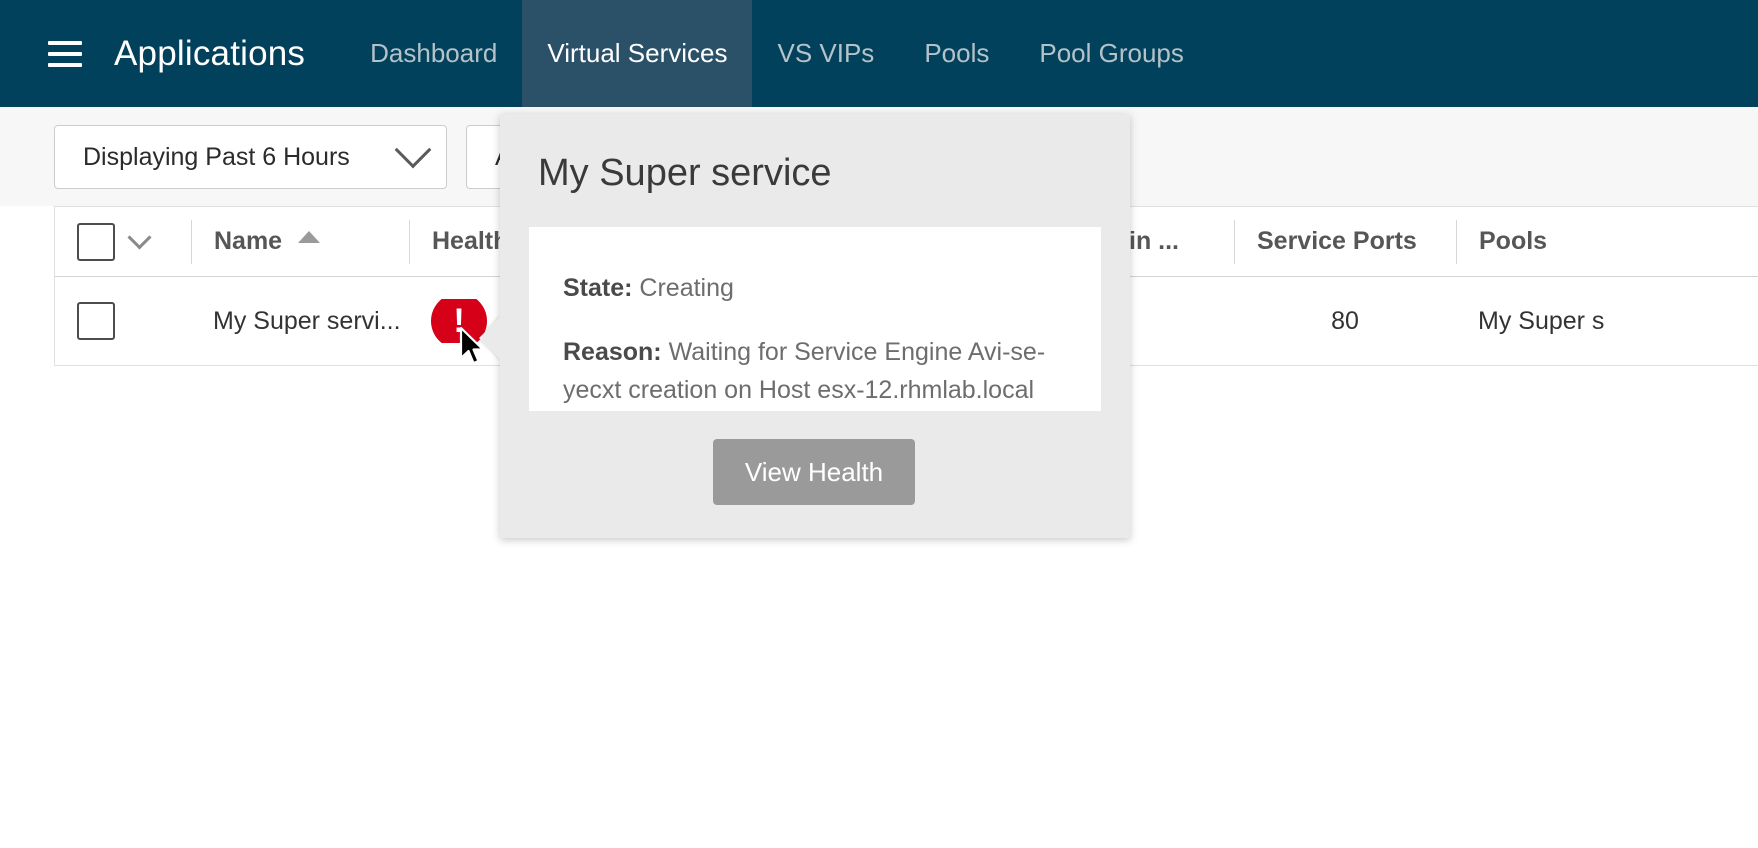 The width and height of the screenshot is (1758, 848). Describe the element at coordinates (956, 53) in the screenshot. I see `tab-pools: Pools` at that location.